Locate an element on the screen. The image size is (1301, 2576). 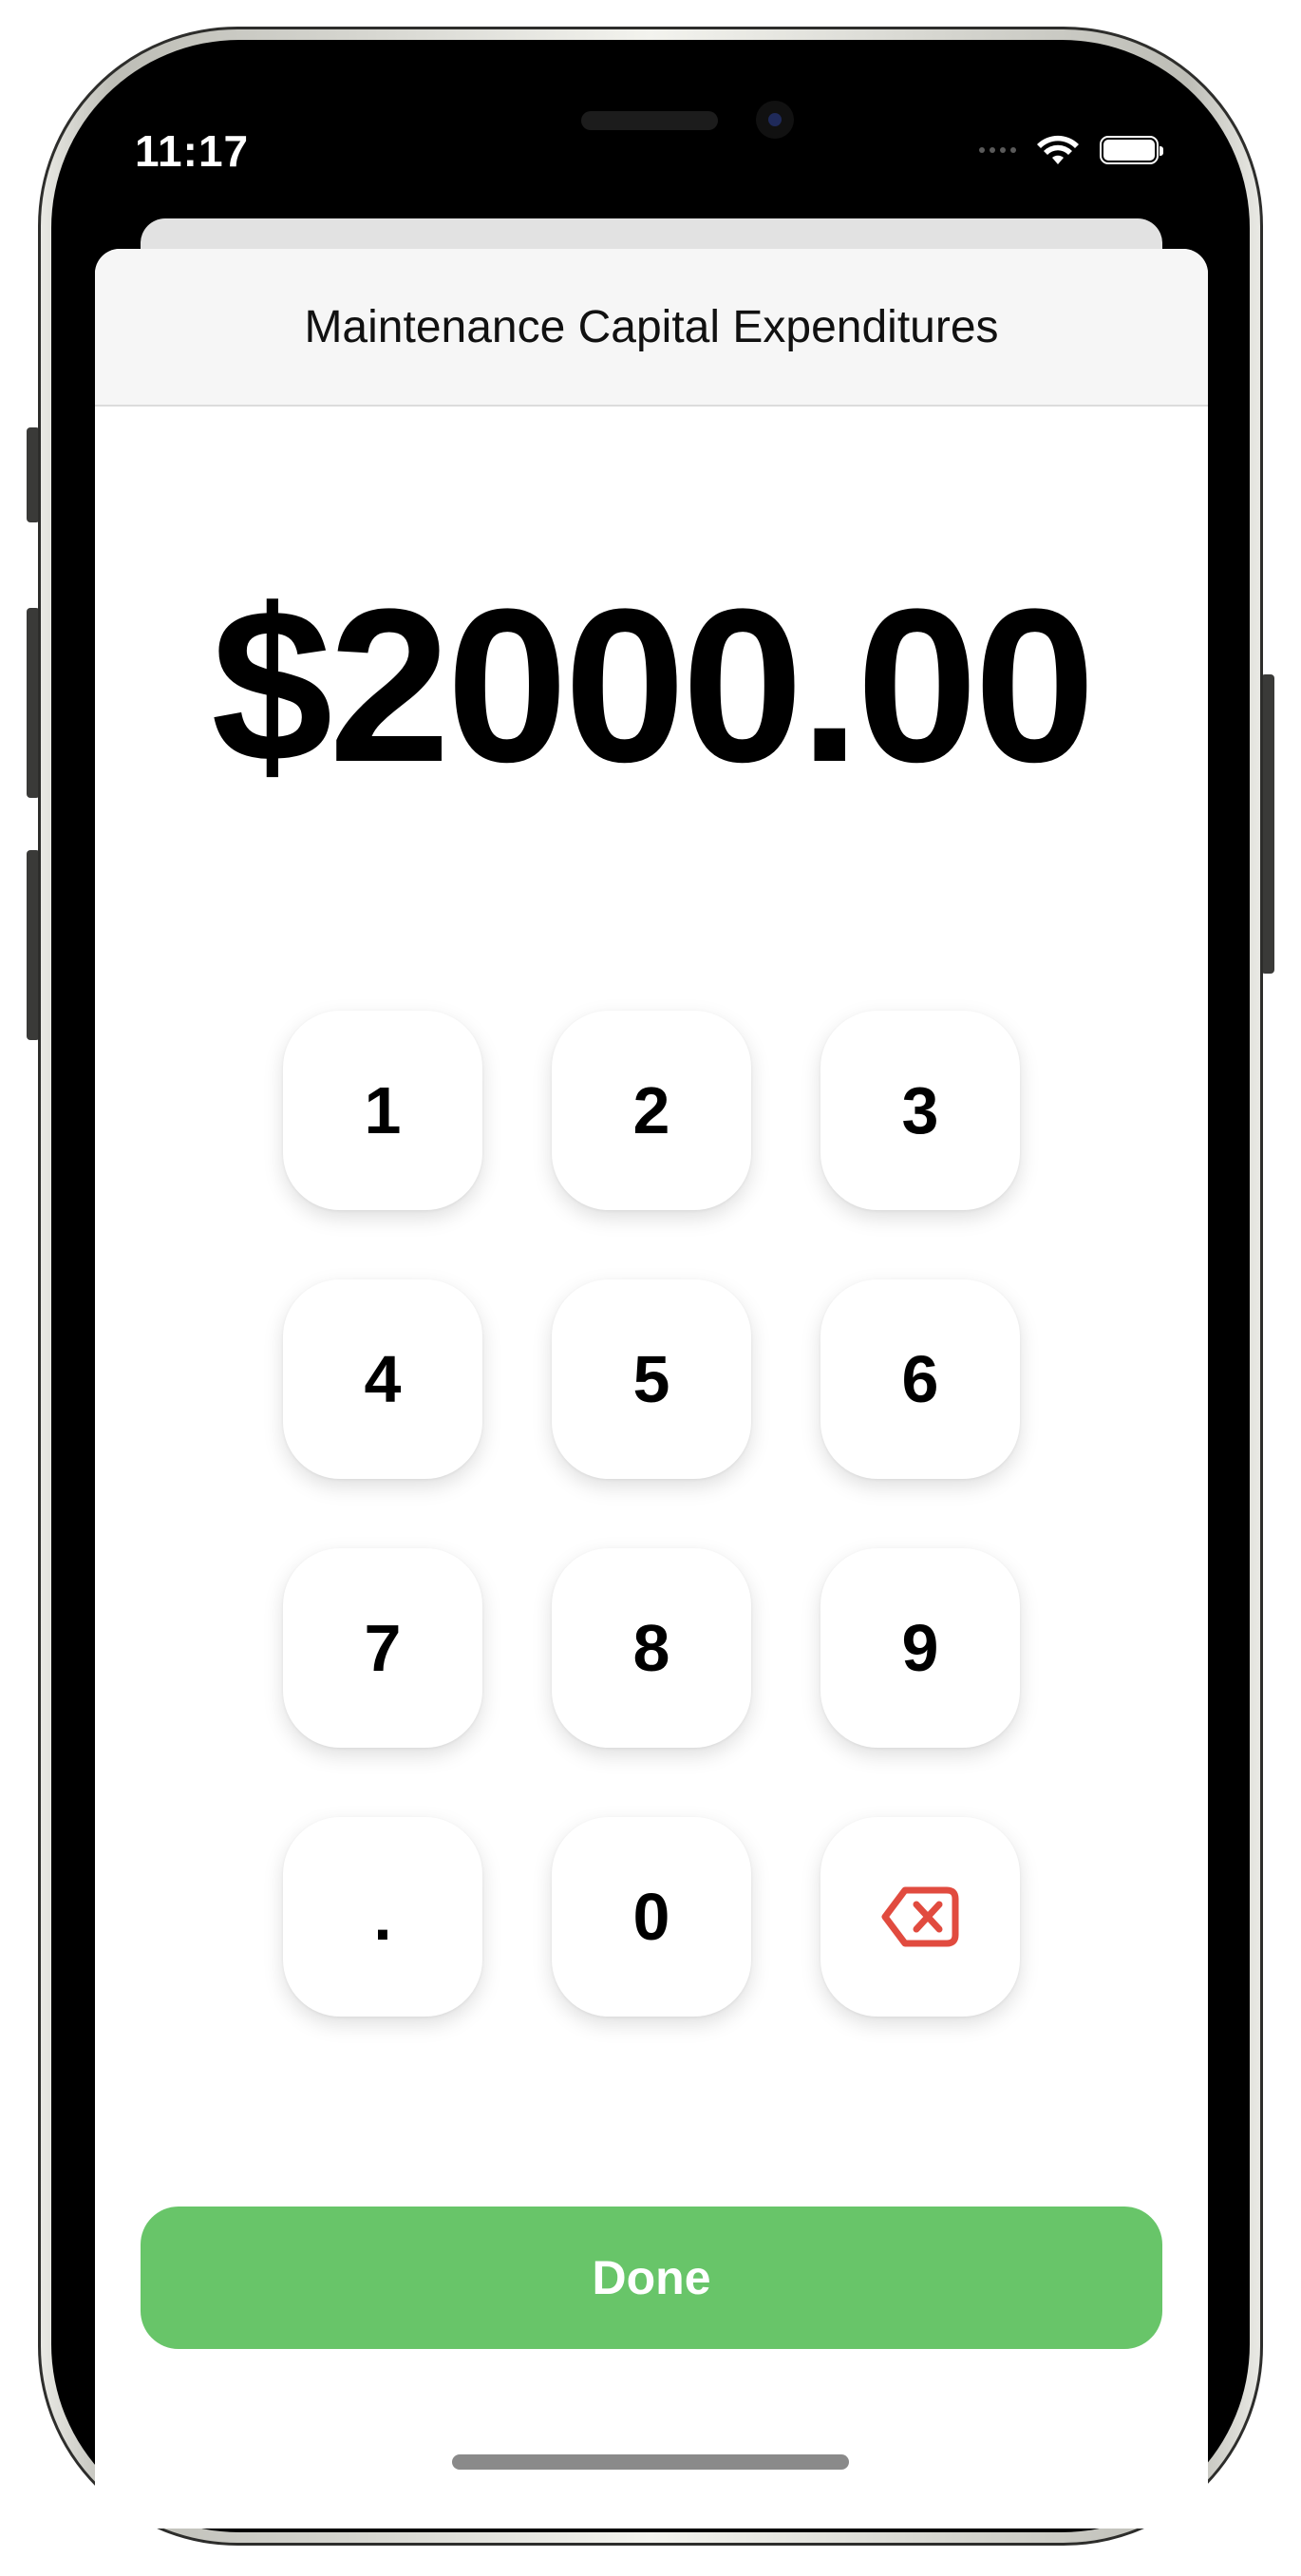
battery-icon is located at coordinates (1131, 150).